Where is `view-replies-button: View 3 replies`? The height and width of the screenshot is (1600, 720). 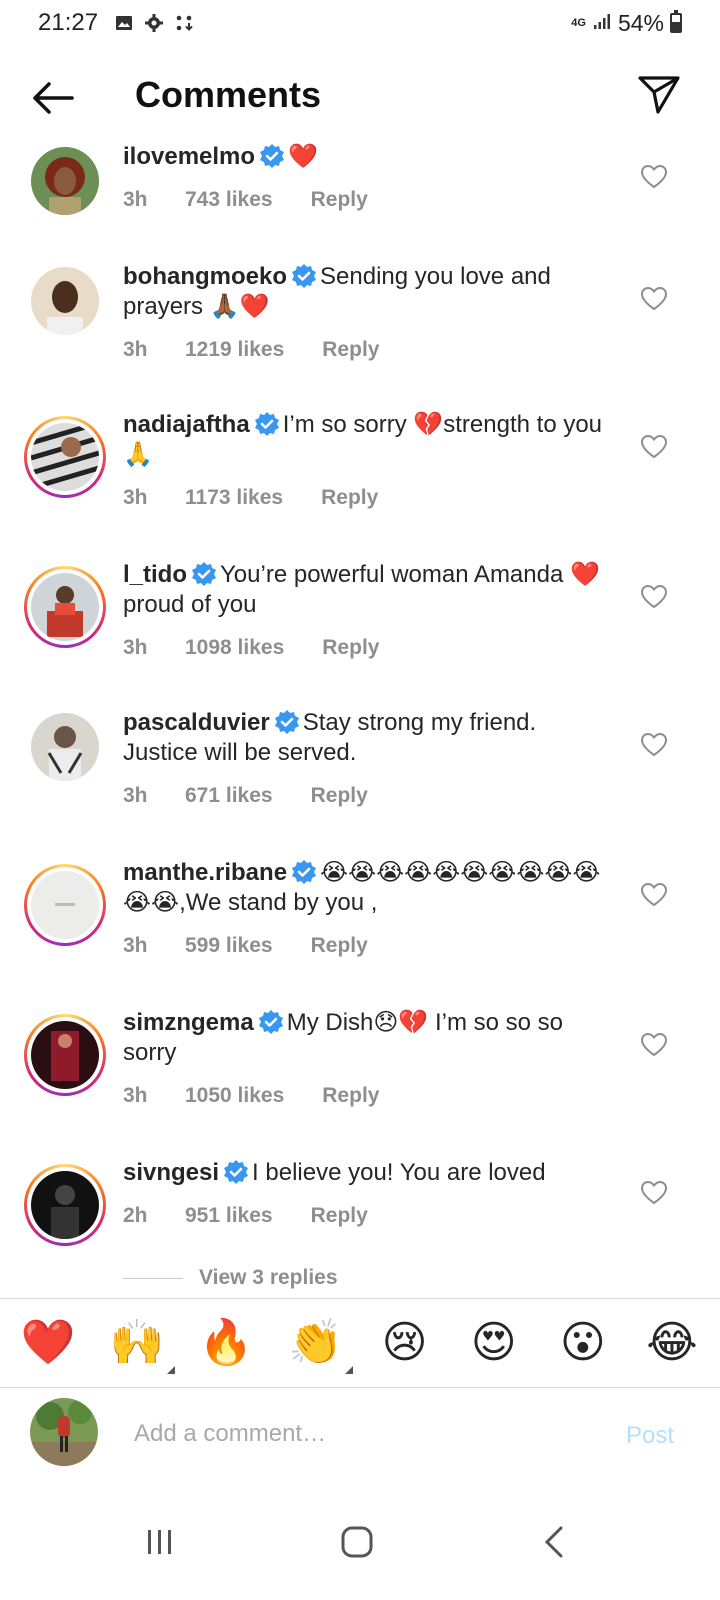 view-replies-button: View 3 replies is located at coordinates (230, 1278).